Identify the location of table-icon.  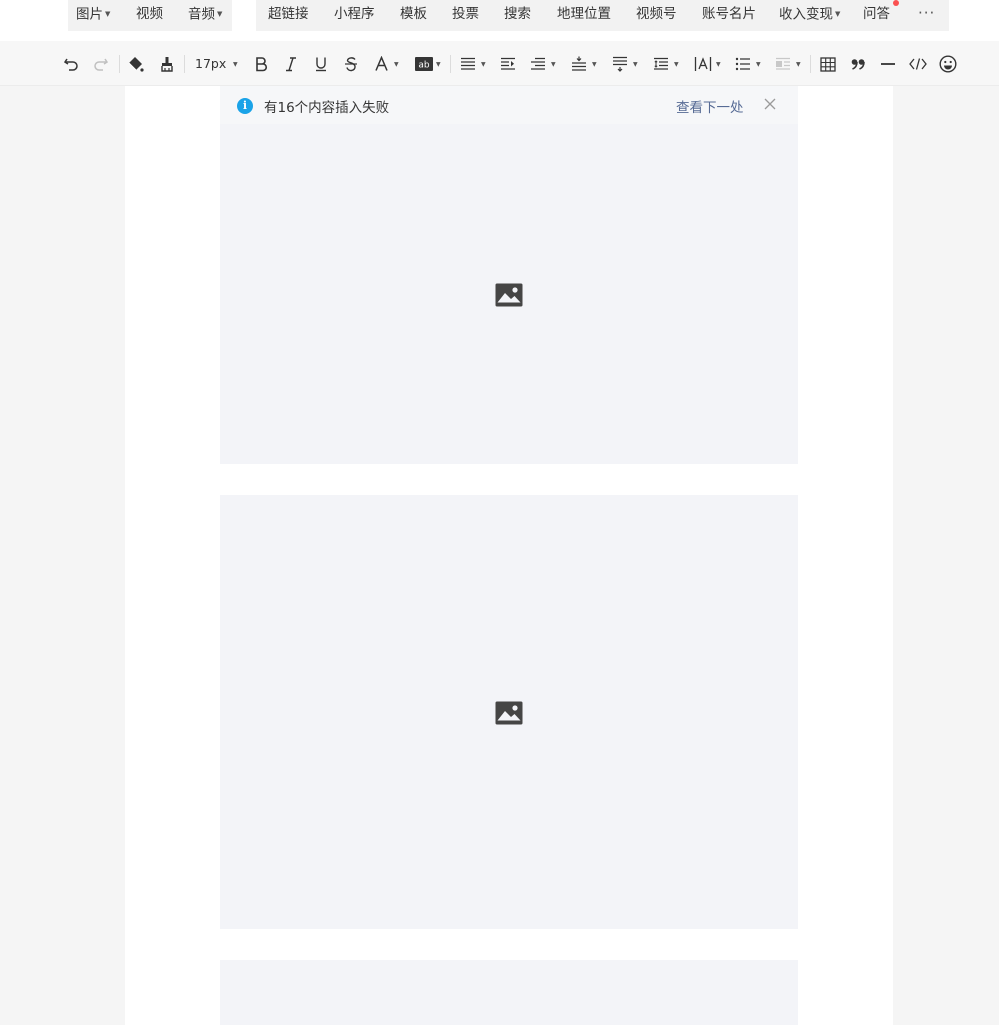
(828, 64).